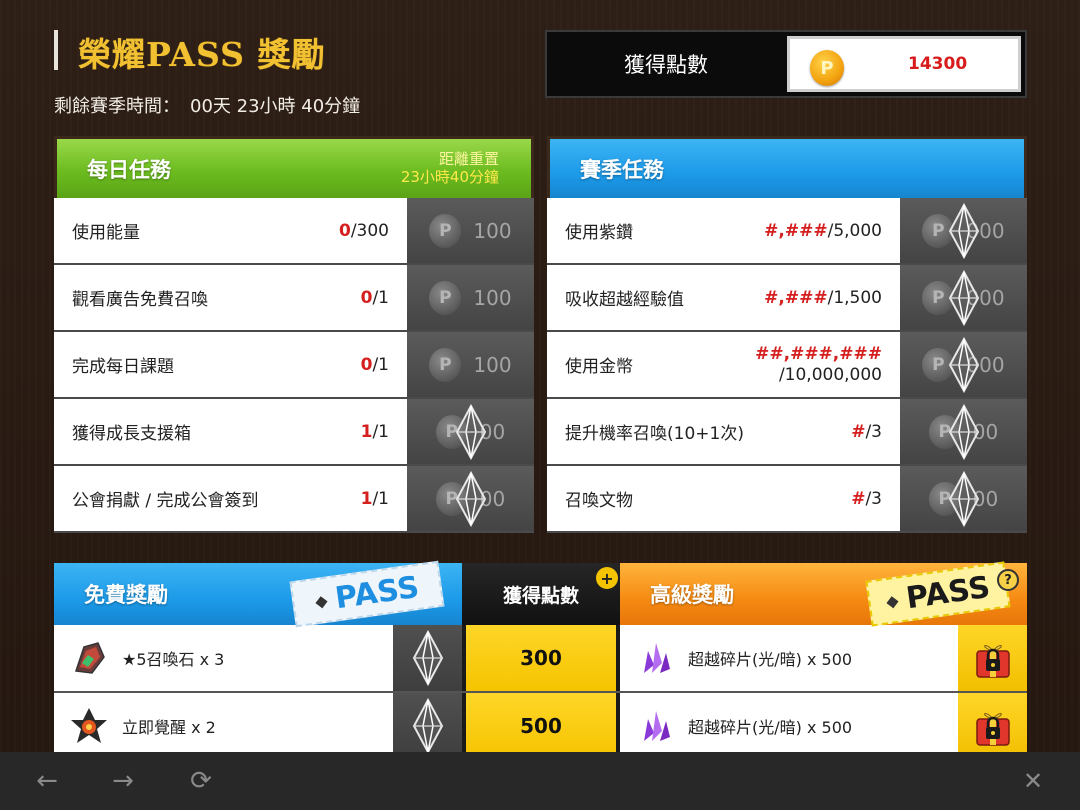 Image resolution: width=1080 pixels, height=810 pixels. Describe the element at coordinates (992, 661) in the screenshot. I see `locked-gift-icon` at that location.